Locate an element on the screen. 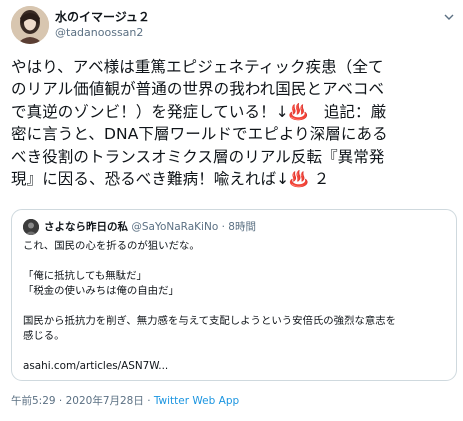 The image size is (463, 421). tweet-text-line: べき役割のトランスオミクス層のリアル反転『異常発 is located at coordinates (198, 156).